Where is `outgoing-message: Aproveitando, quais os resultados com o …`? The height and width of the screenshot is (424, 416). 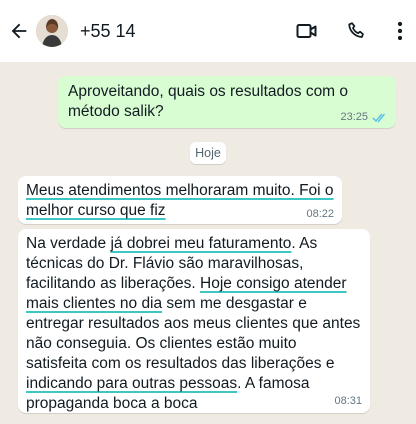
outgoing-message: Aproveitando, quais os resultados com o … is located at coordinates (227, 102).